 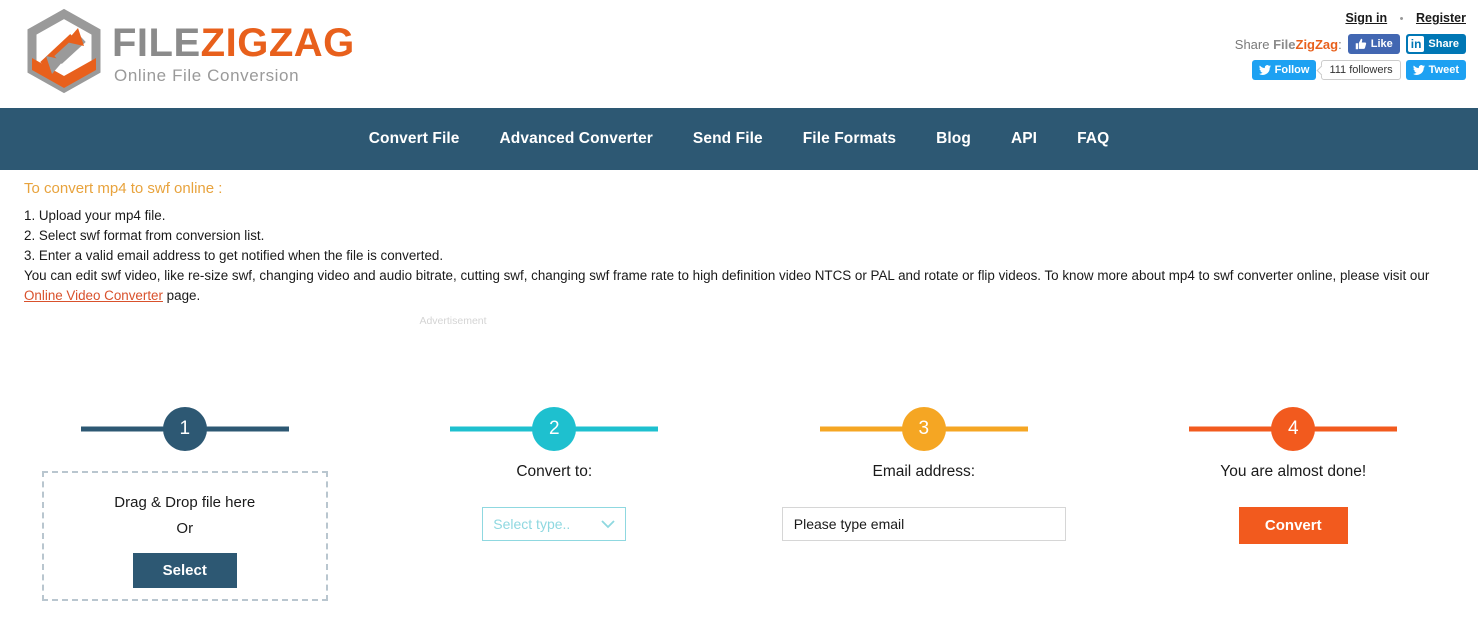 What do you see at coordinates (277, 43) in the screenshot?
I see `logo-title-zigzag: ZIGZAG` at bounding box center [277, 43].